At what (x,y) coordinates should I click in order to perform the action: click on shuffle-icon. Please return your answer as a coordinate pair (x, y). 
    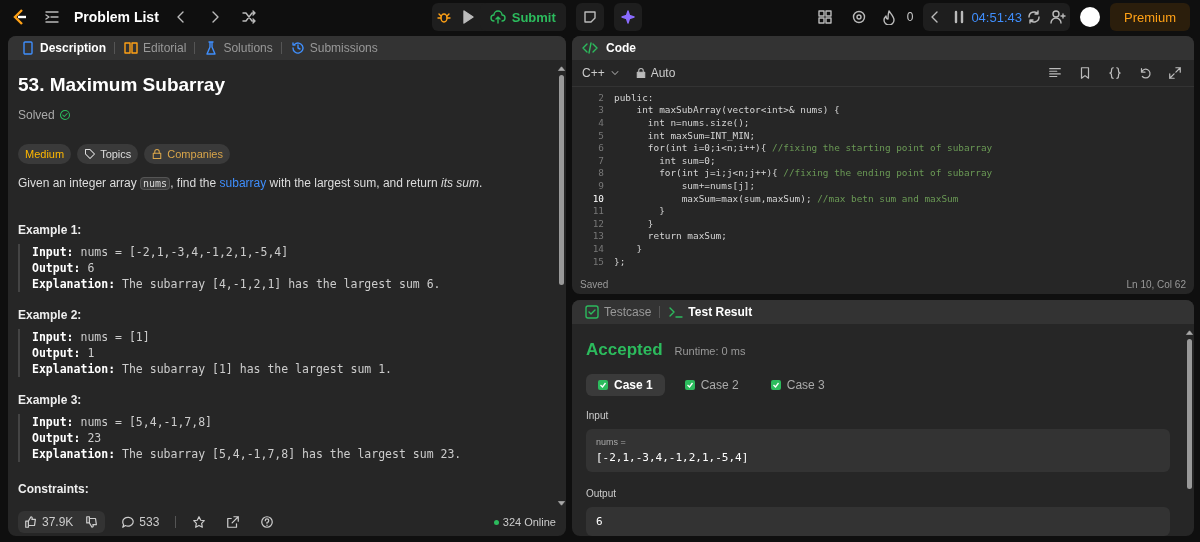
    Looking at the image, I should click on (248, 17).